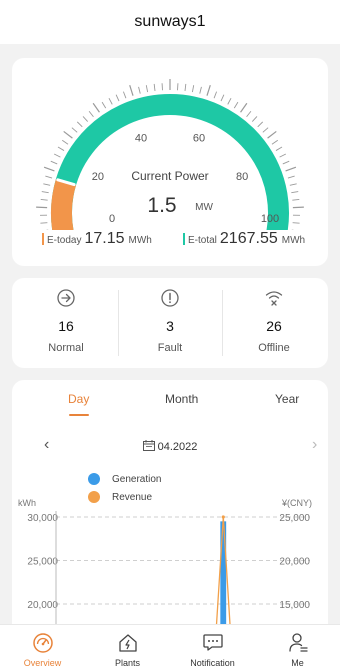 This screenshot has height=669, width=340. I want to click on page-title: sunways1, so click(170, 21).